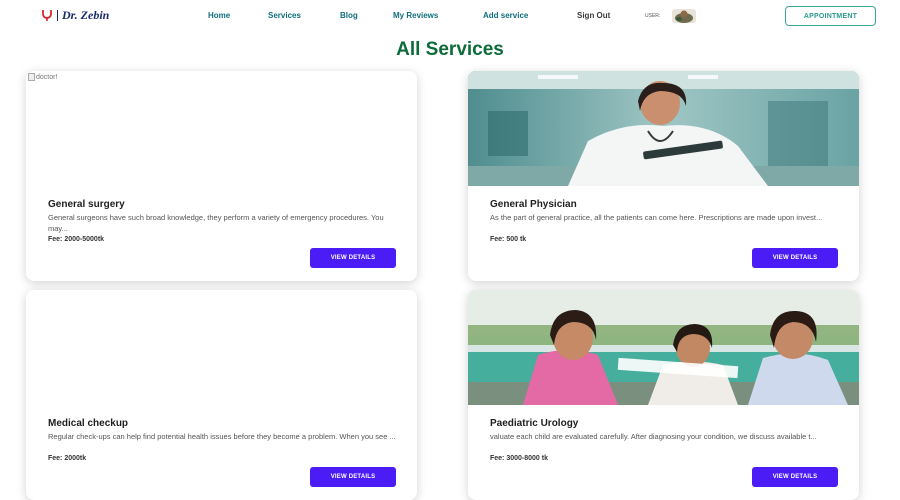 The image size is (900, 500). I want to click on avatar, so click(684, 16).